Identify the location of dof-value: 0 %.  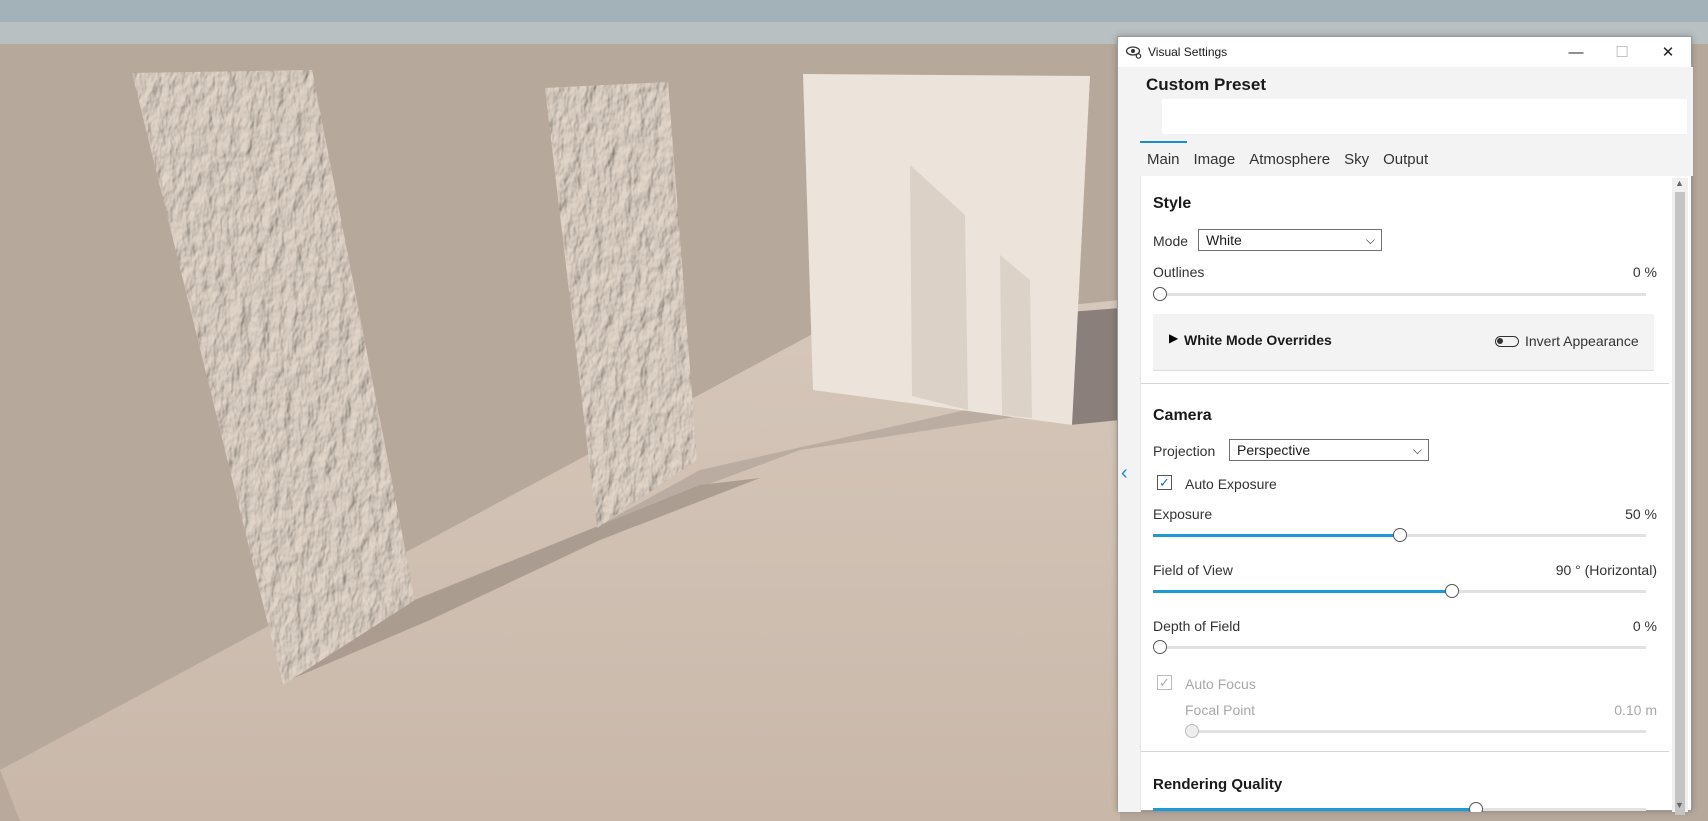
(1644, 626).